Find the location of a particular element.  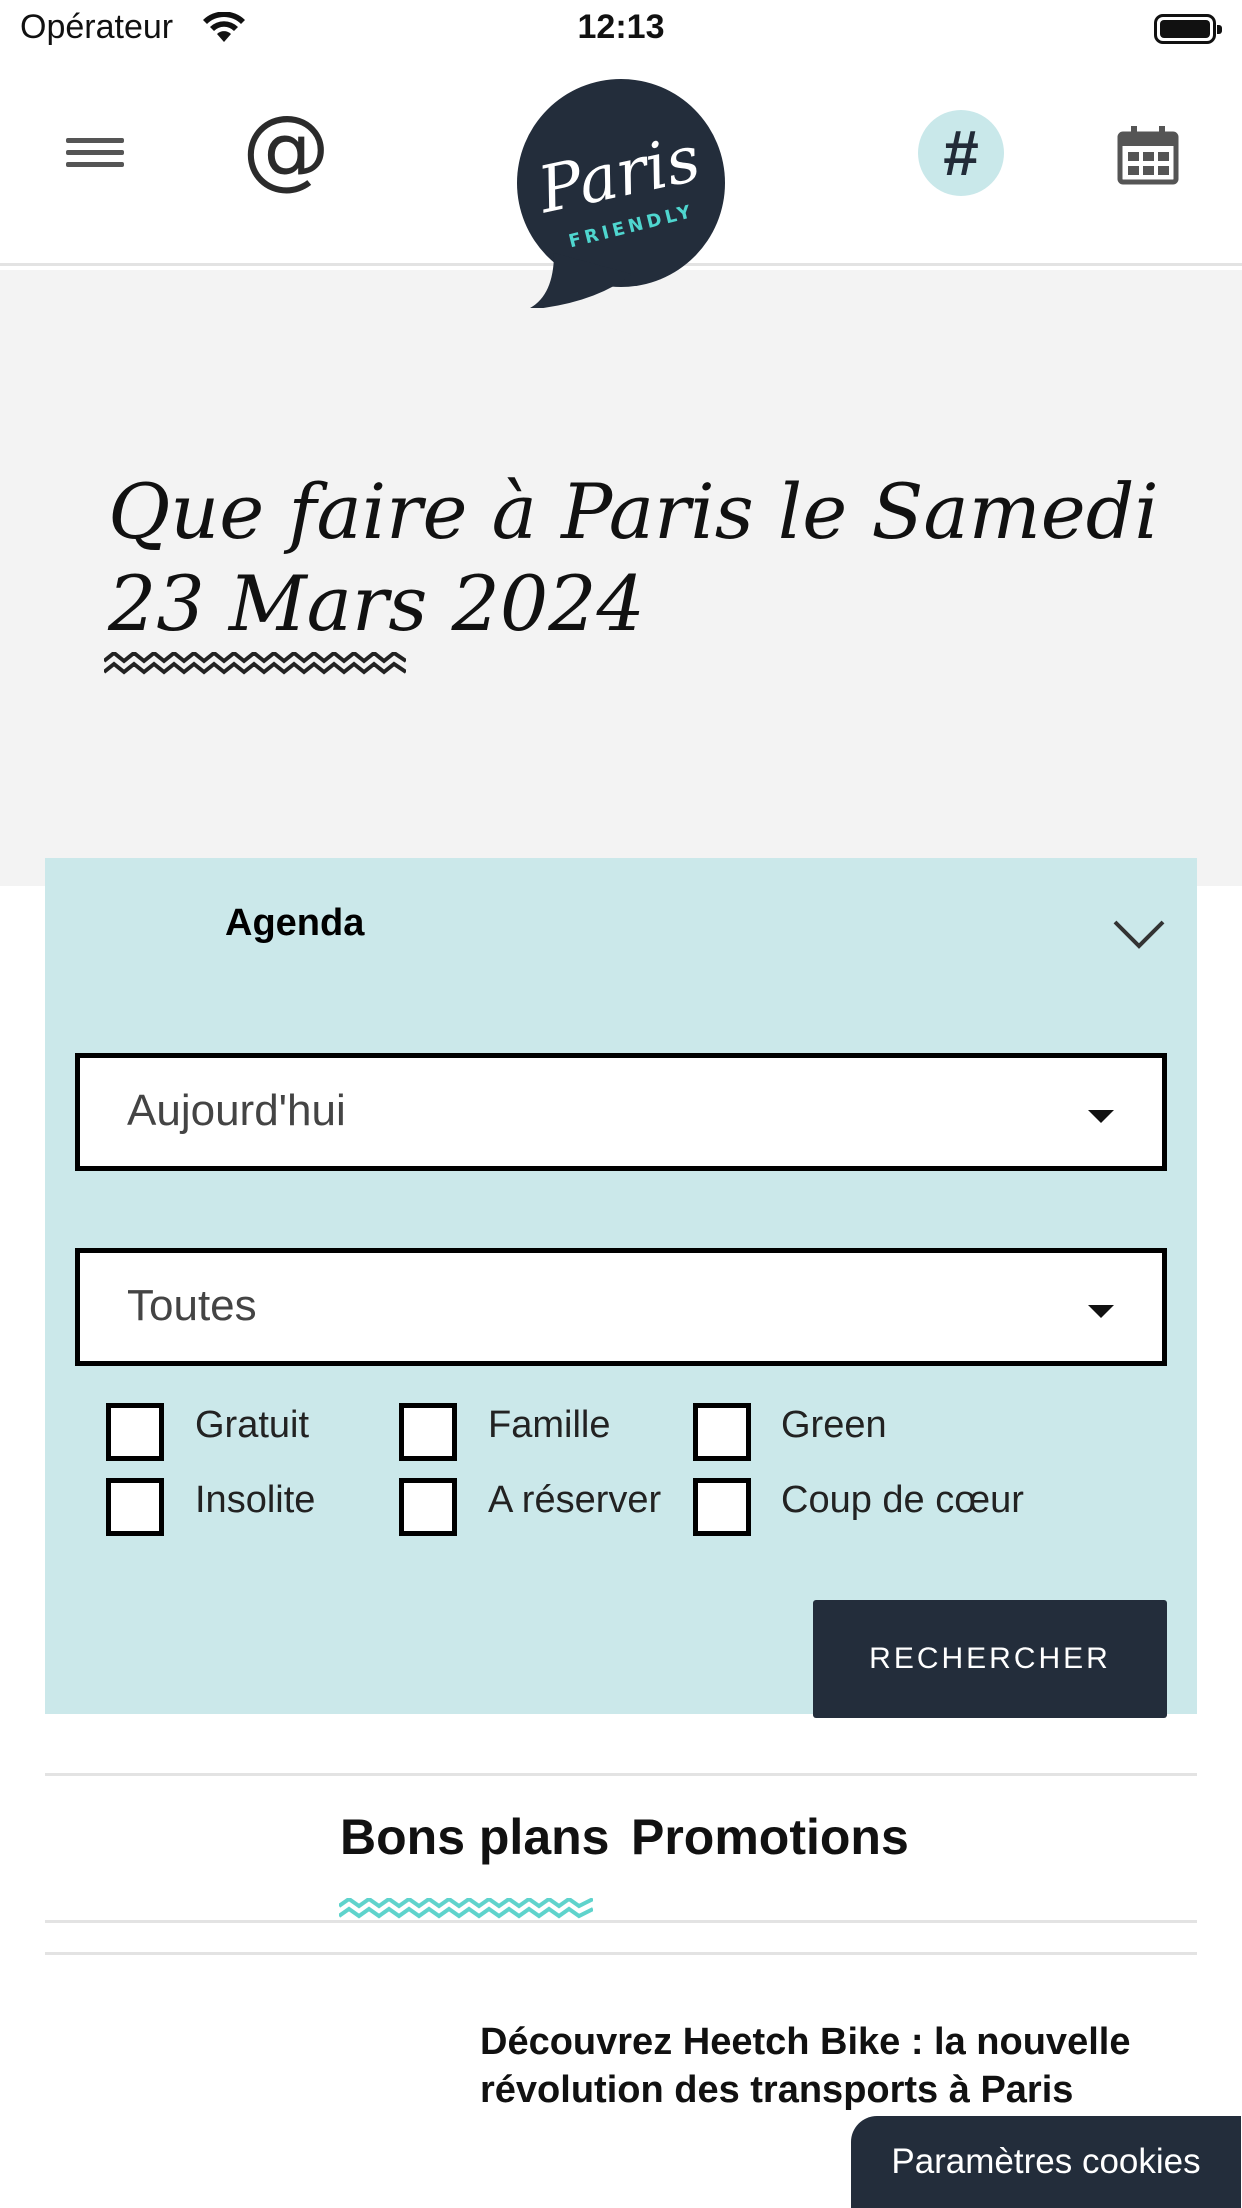

paris-friendly-logo: Paris FRIENDLY is located at coordinates (621, 193).